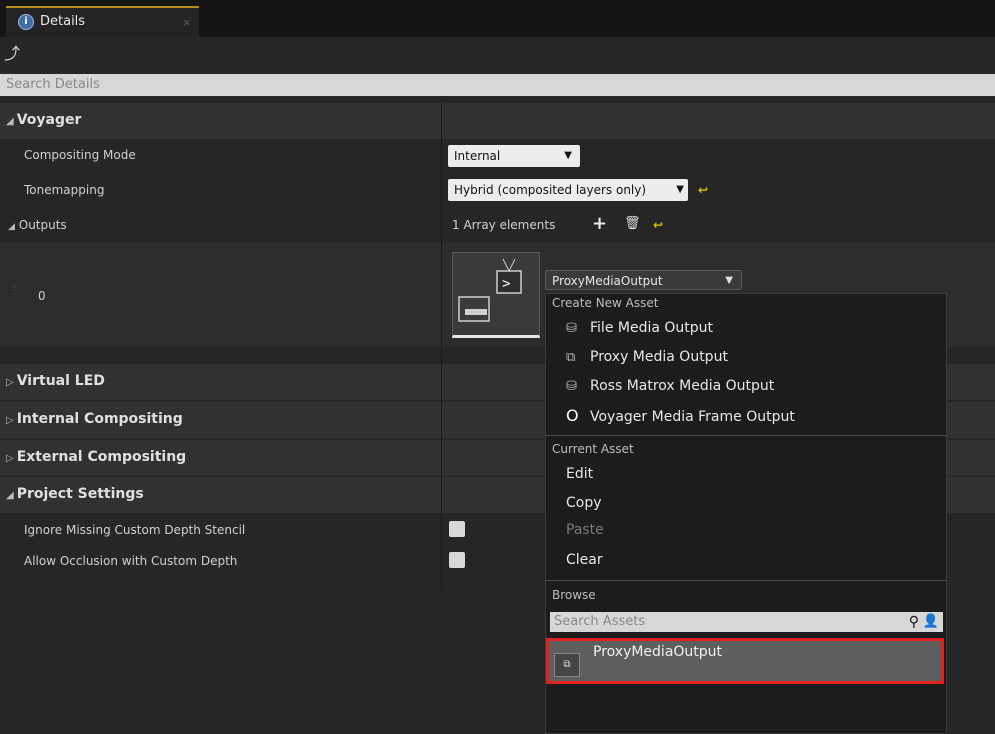 This screenshot has height=734, width=995. Describe the element at coordinates (497, 55) in the screenshot. I see `toolbar` at that location.